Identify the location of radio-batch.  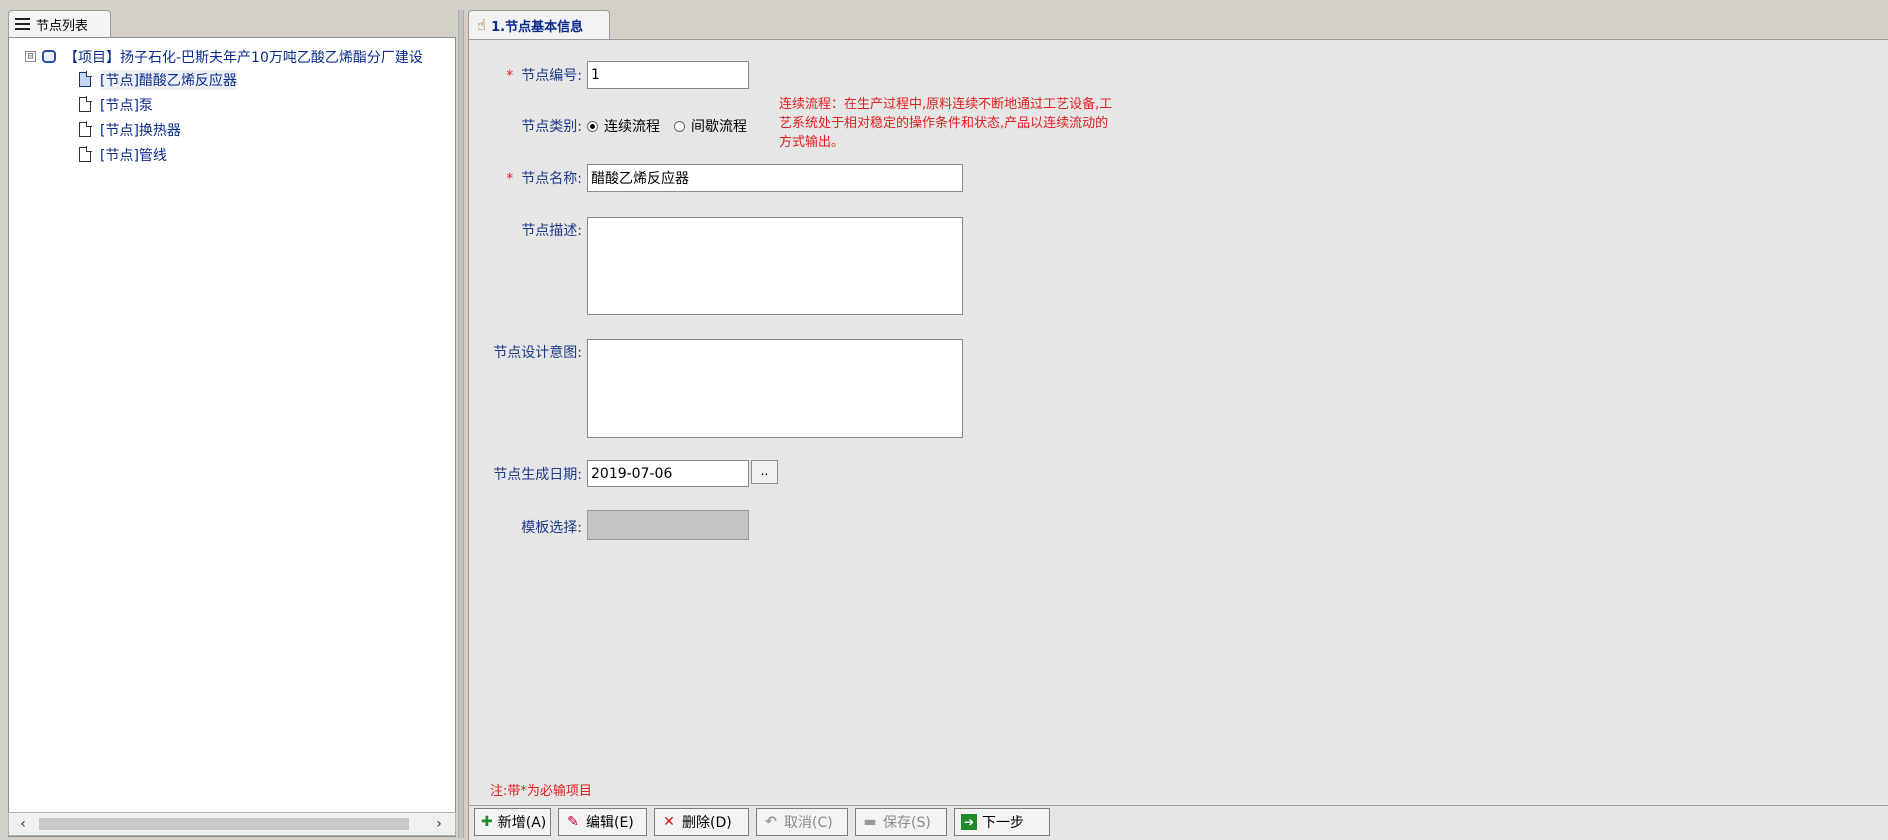
(679, 126).